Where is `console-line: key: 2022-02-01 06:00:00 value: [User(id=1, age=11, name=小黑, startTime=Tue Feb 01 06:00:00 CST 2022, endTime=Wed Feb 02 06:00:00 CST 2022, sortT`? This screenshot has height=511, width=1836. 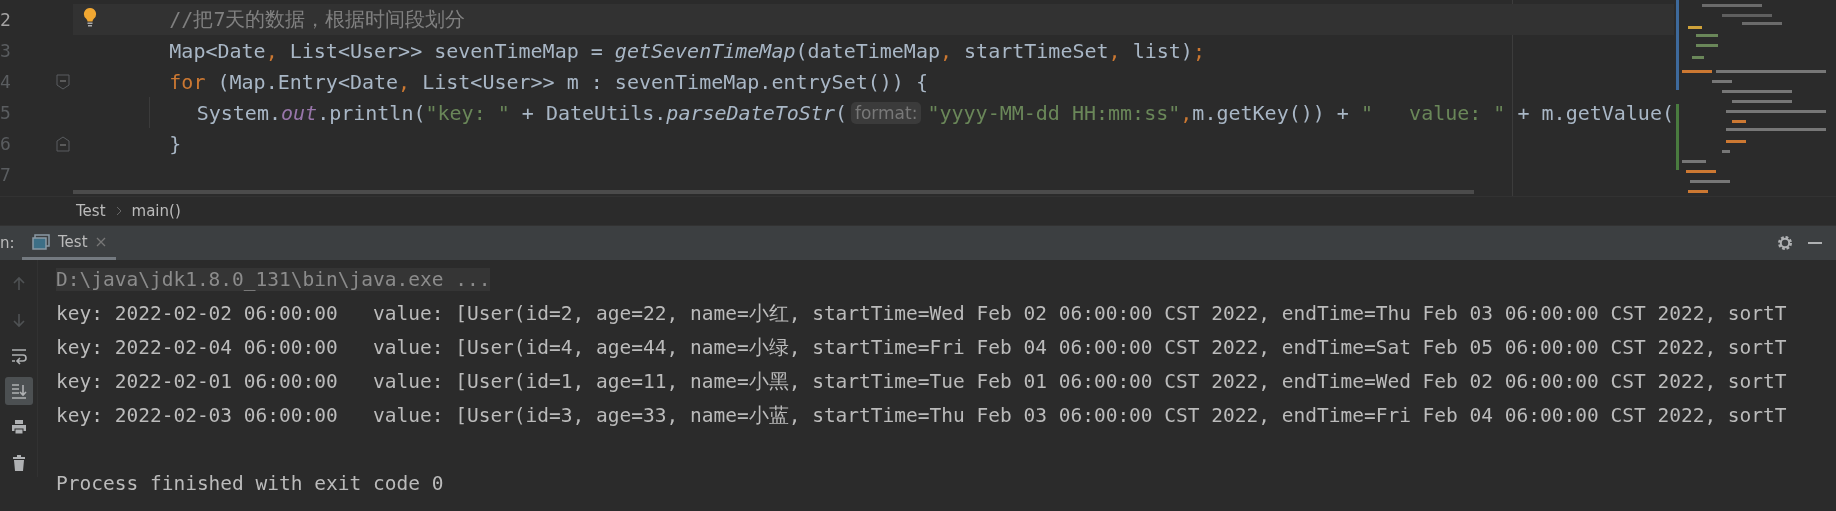
console-line: key: 2022-02-01 06:00:00 value: [User(id=1, age=11, name=小黑, startTime=Tue Feb 01 06:00:00 CST 2022, endTime=Wed Feb 02 06:00:00 CST 2022, sortT is located at coordinates (921, 381).